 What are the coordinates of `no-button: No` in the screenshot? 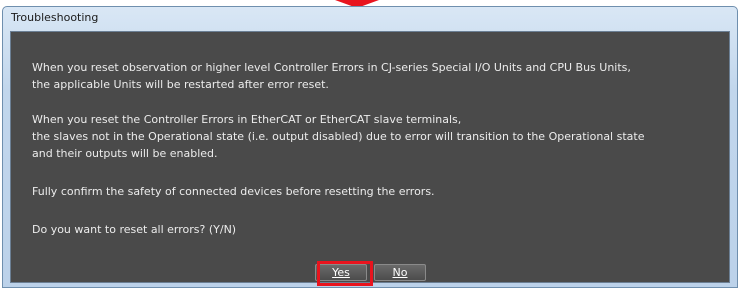 It's located at (400, 272).